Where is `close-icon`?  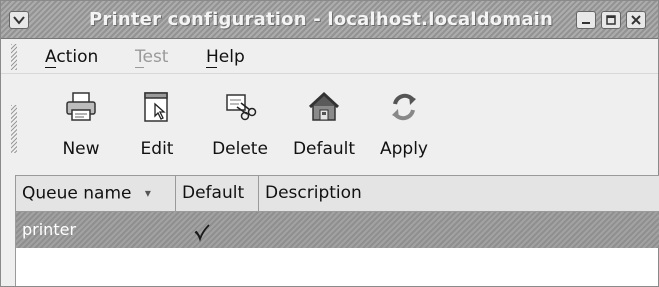
close-icon is located at coordinates (636, 20).